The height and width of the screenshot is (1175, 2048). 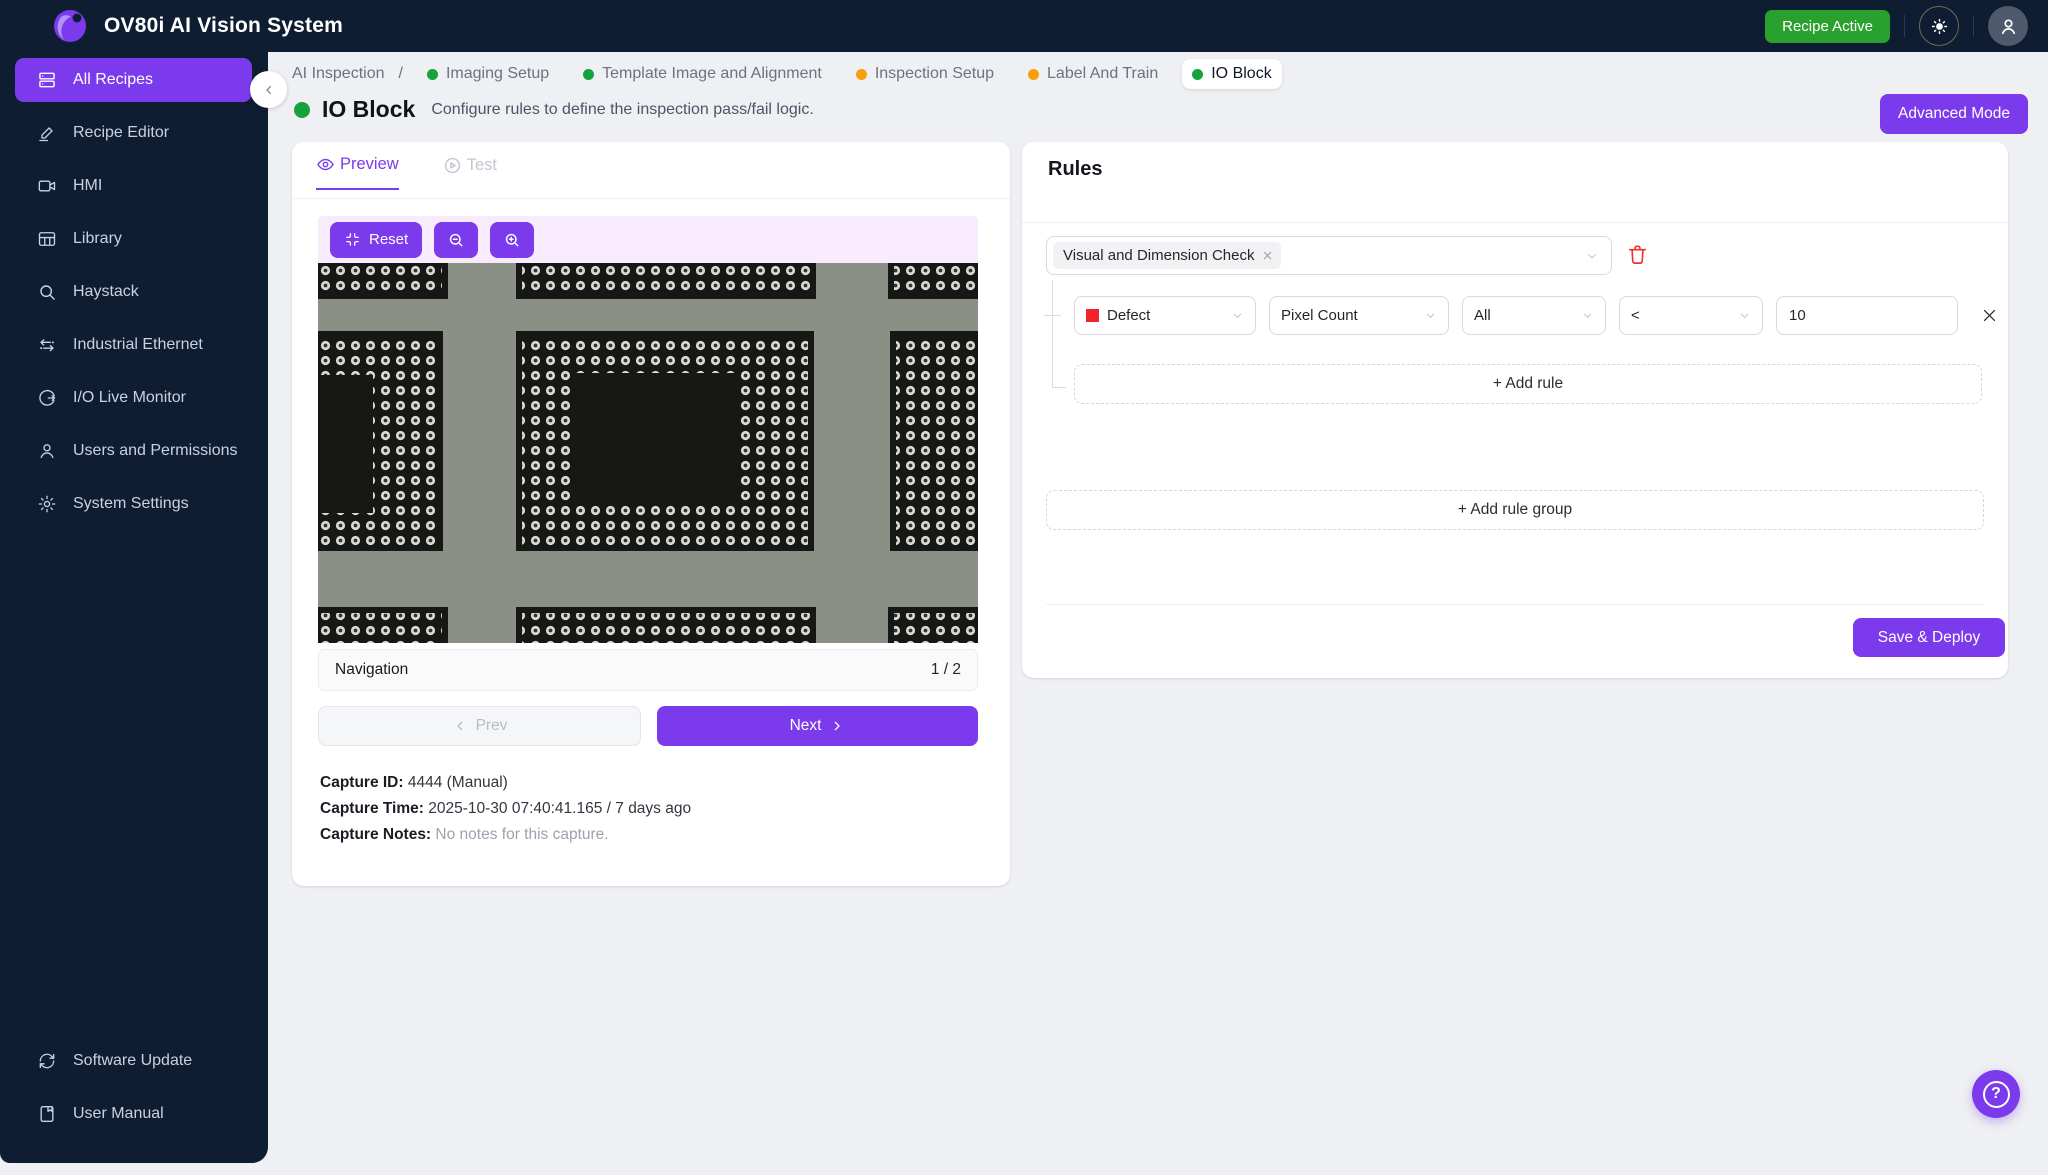 What do you see at coordinates (702, 74) in the screenshot?
I see `breadcrumb-step-template-alignment: Template Image and Alignment` at bounding box center [702, 74].